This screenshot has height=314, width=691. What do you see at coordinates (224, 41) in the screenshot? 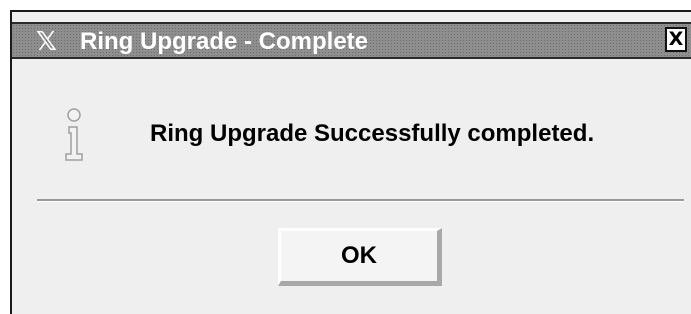
I see `window-title: Ring Upgrade - Complete` at bounding box center [224, 41].